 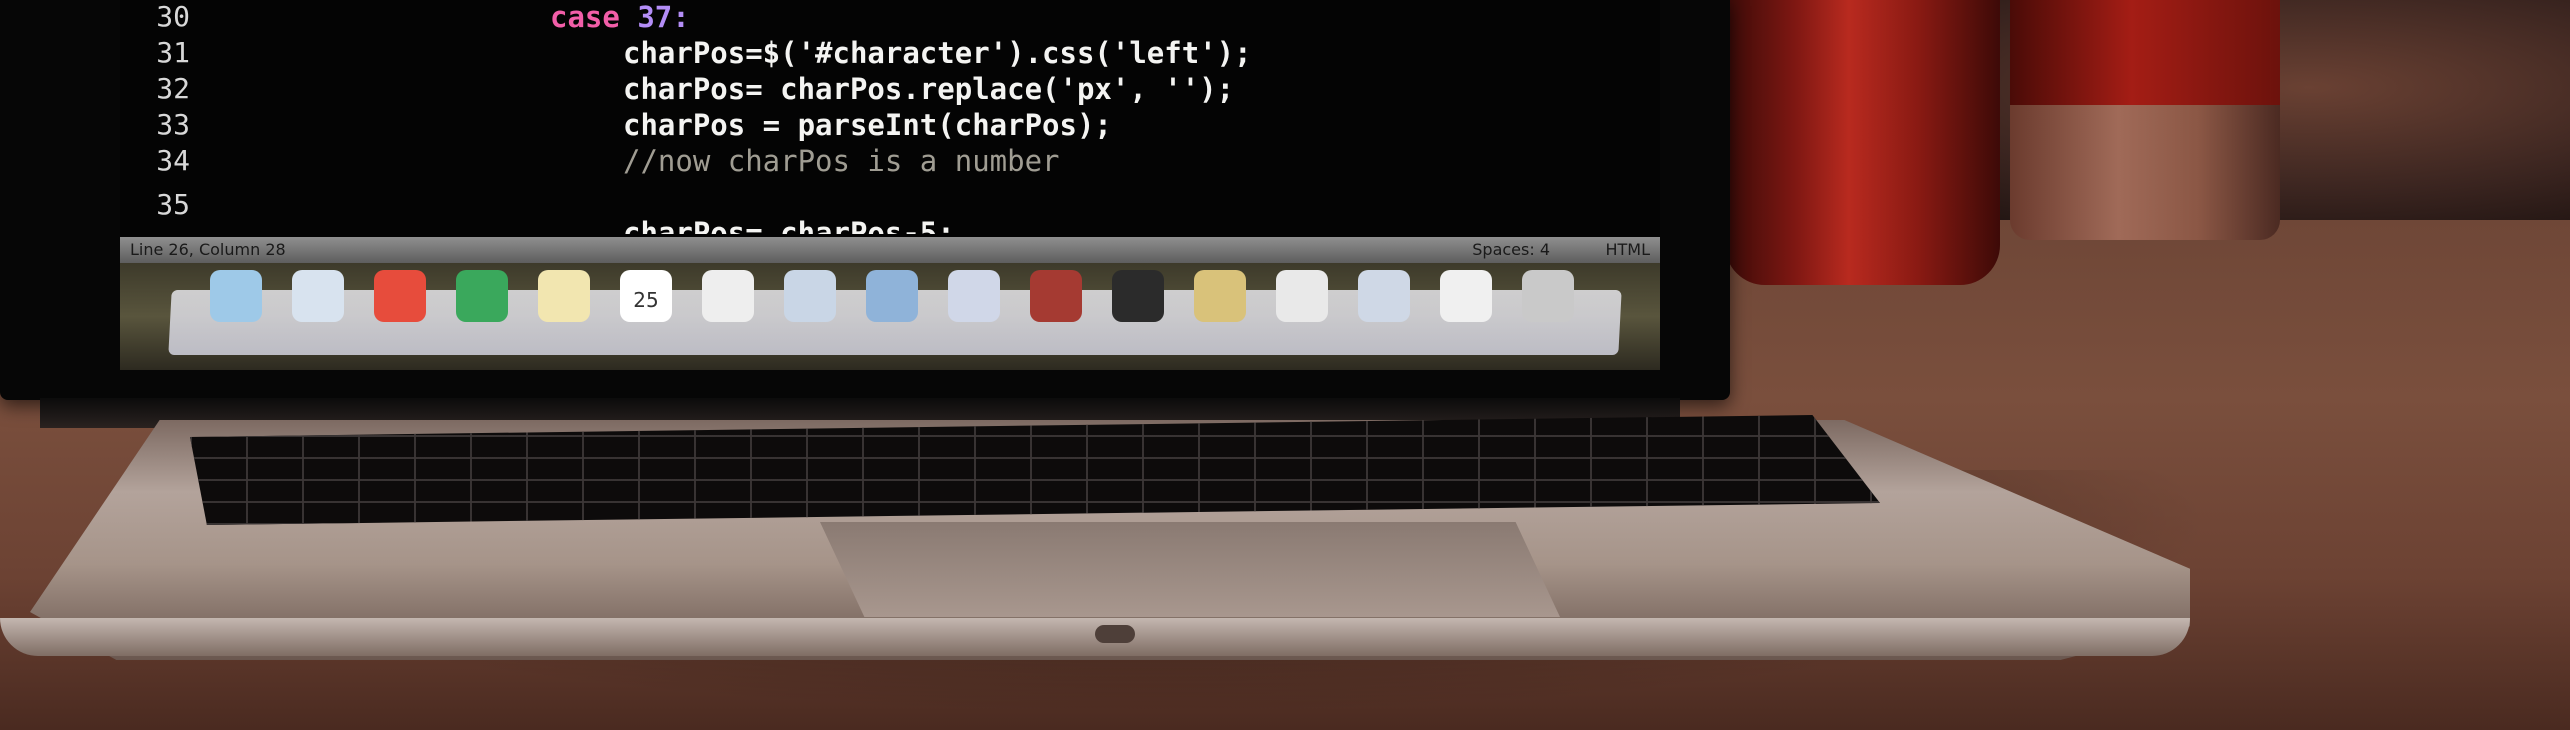 I want to click on code-text: charPos = parseInt(charPos);, so click(x=867, y=125).